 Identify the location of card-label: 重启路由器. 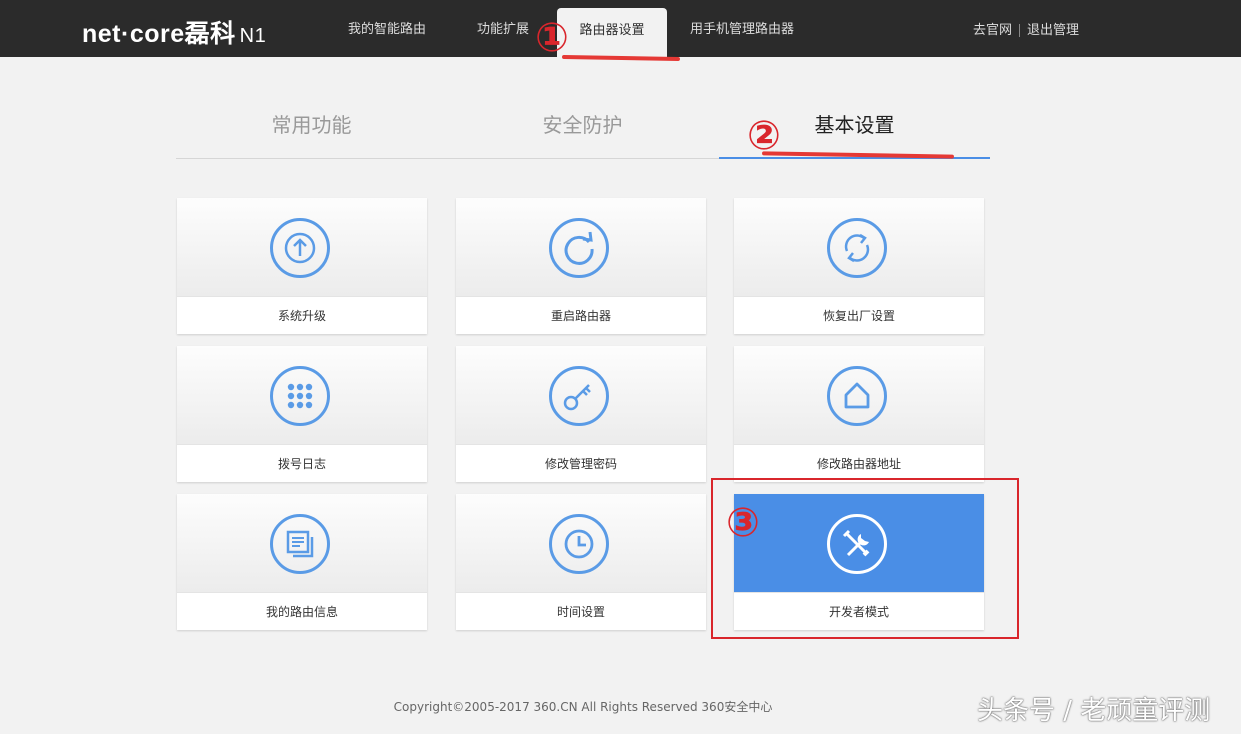
(581, 315).